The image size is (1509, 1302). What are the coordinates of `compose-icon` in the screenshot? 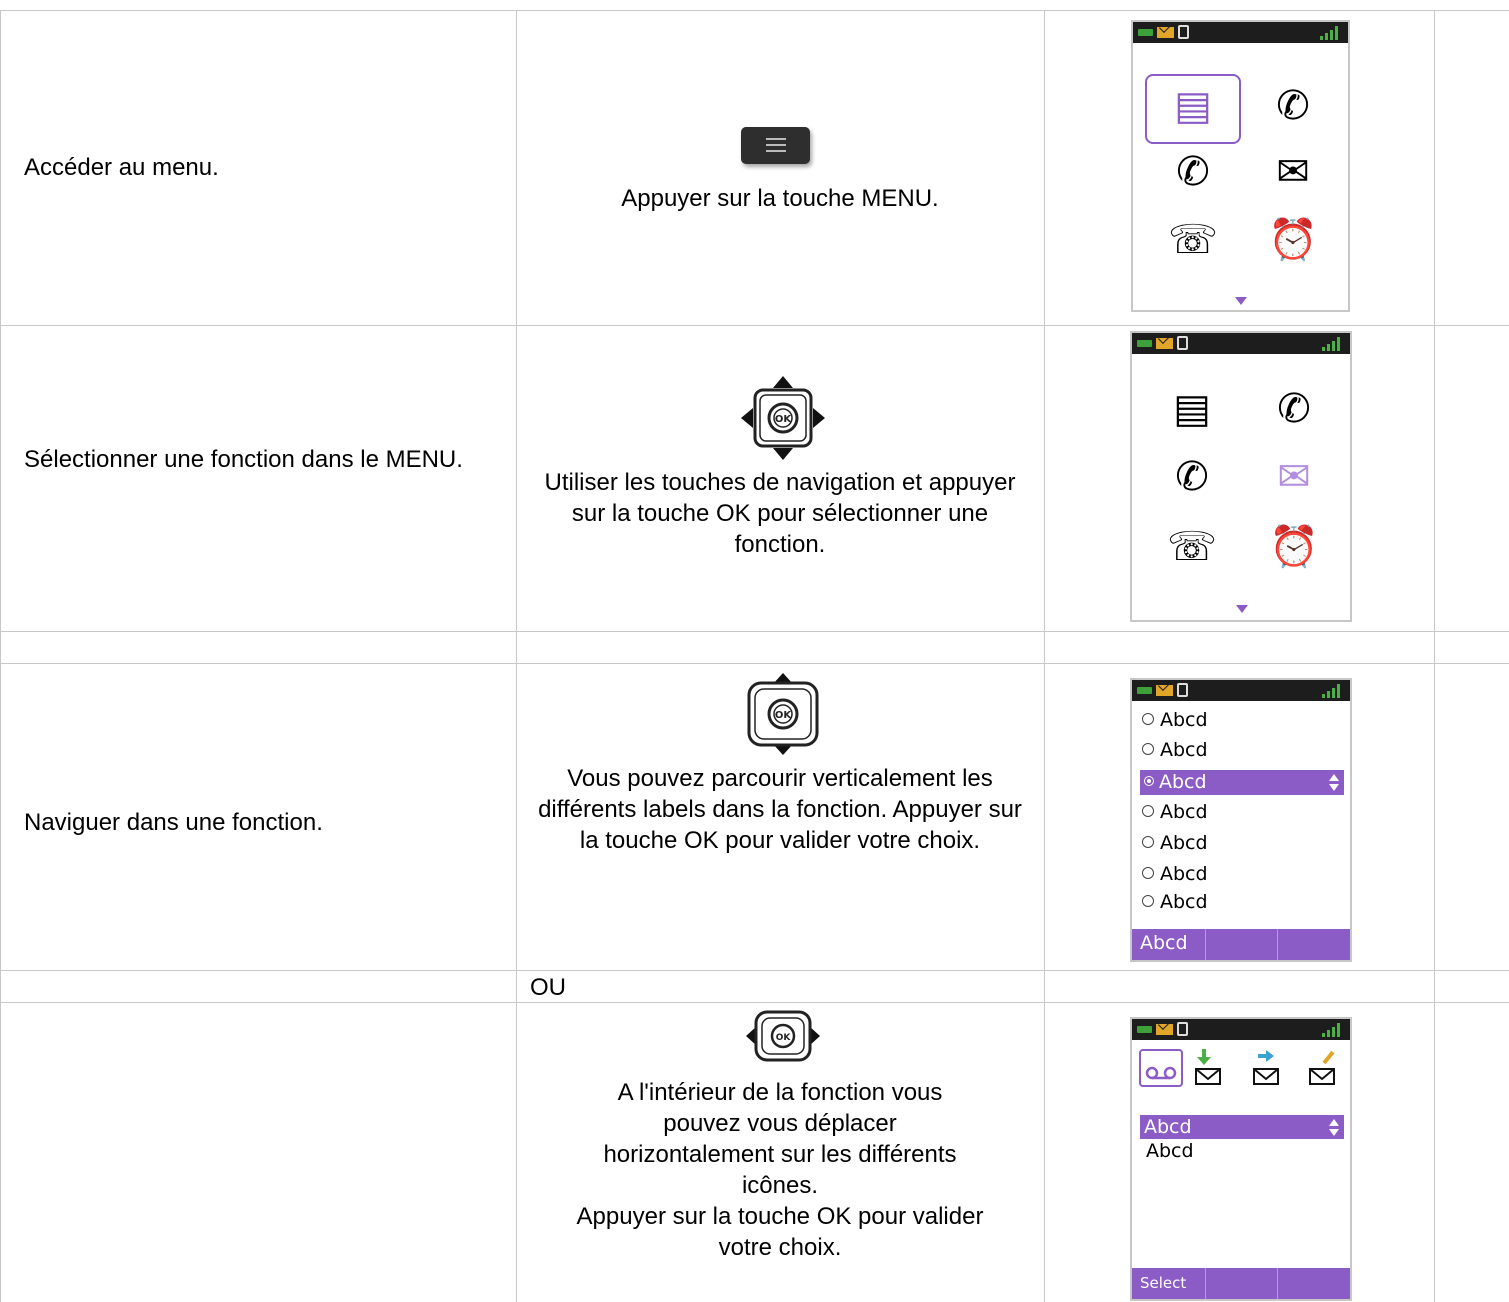 It's located at (1323, 1068).